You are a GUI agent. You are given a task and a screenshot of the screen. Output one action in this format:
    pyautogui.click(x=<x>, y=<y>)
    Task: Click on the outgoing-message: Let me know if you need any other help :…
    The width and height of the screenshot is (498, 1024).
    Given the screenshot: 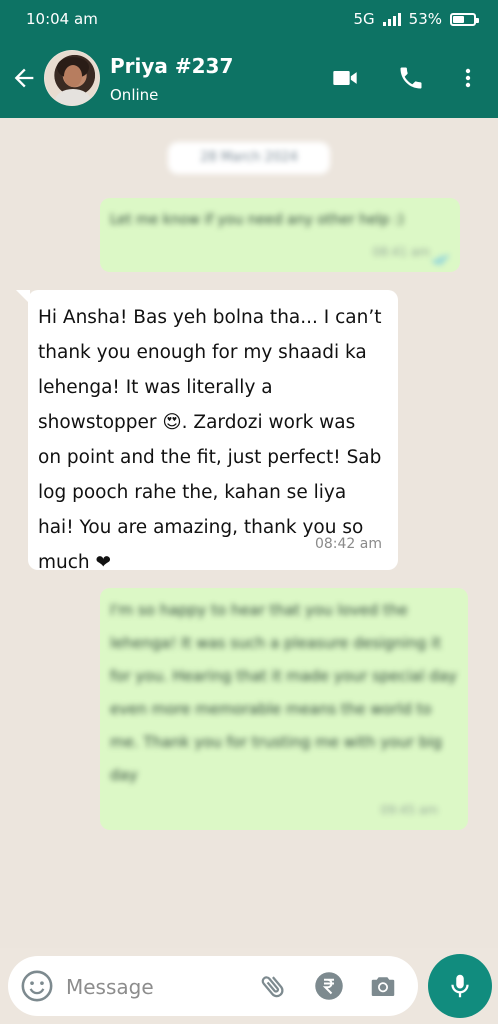 What is the action you would take?
    pyautogui.click(x=280, y=235)
    